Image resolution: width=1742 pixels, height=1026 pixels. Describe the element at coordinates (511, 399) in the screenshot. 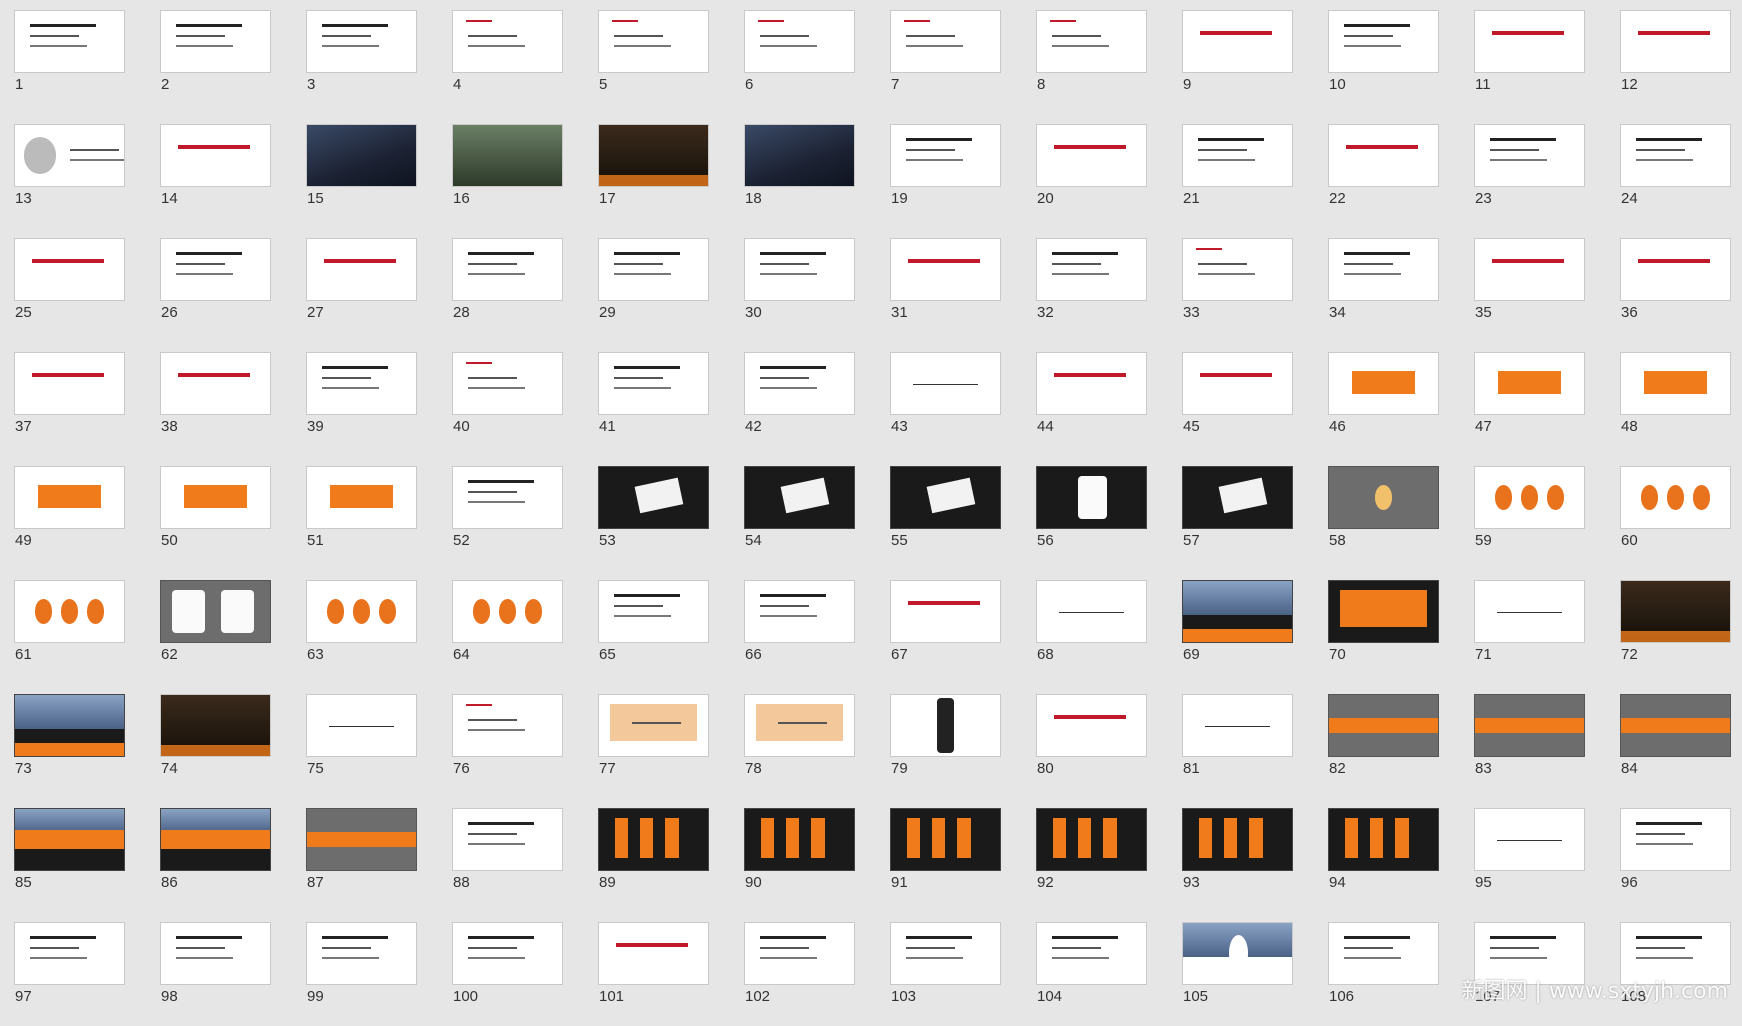

I see `slide-thumbnail: 40` at that location.